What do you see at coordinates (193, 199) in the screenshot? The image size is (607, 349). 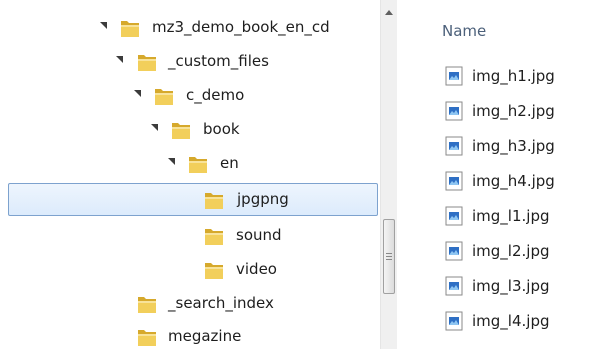 I see `tree-item-jpgpng: jpgpng` at bounding box center [193, 199].